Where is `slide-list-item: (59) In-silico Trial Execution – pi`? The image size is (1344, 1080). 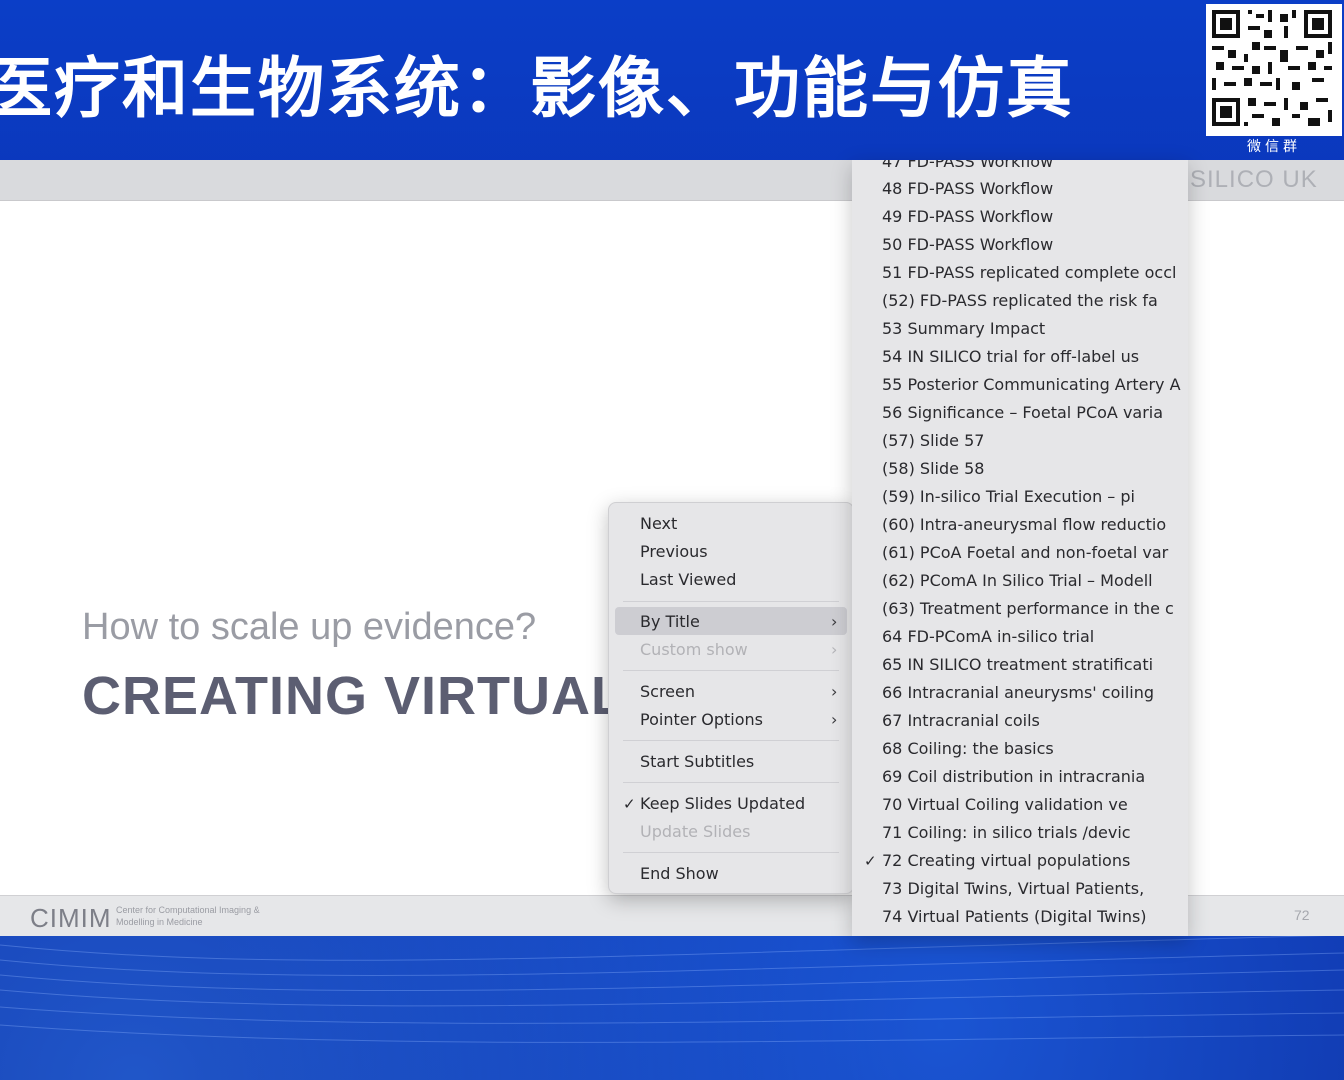
slide-list-item: (59) In-silico Trial Execution – pi is located at coordinates (1032, 497).